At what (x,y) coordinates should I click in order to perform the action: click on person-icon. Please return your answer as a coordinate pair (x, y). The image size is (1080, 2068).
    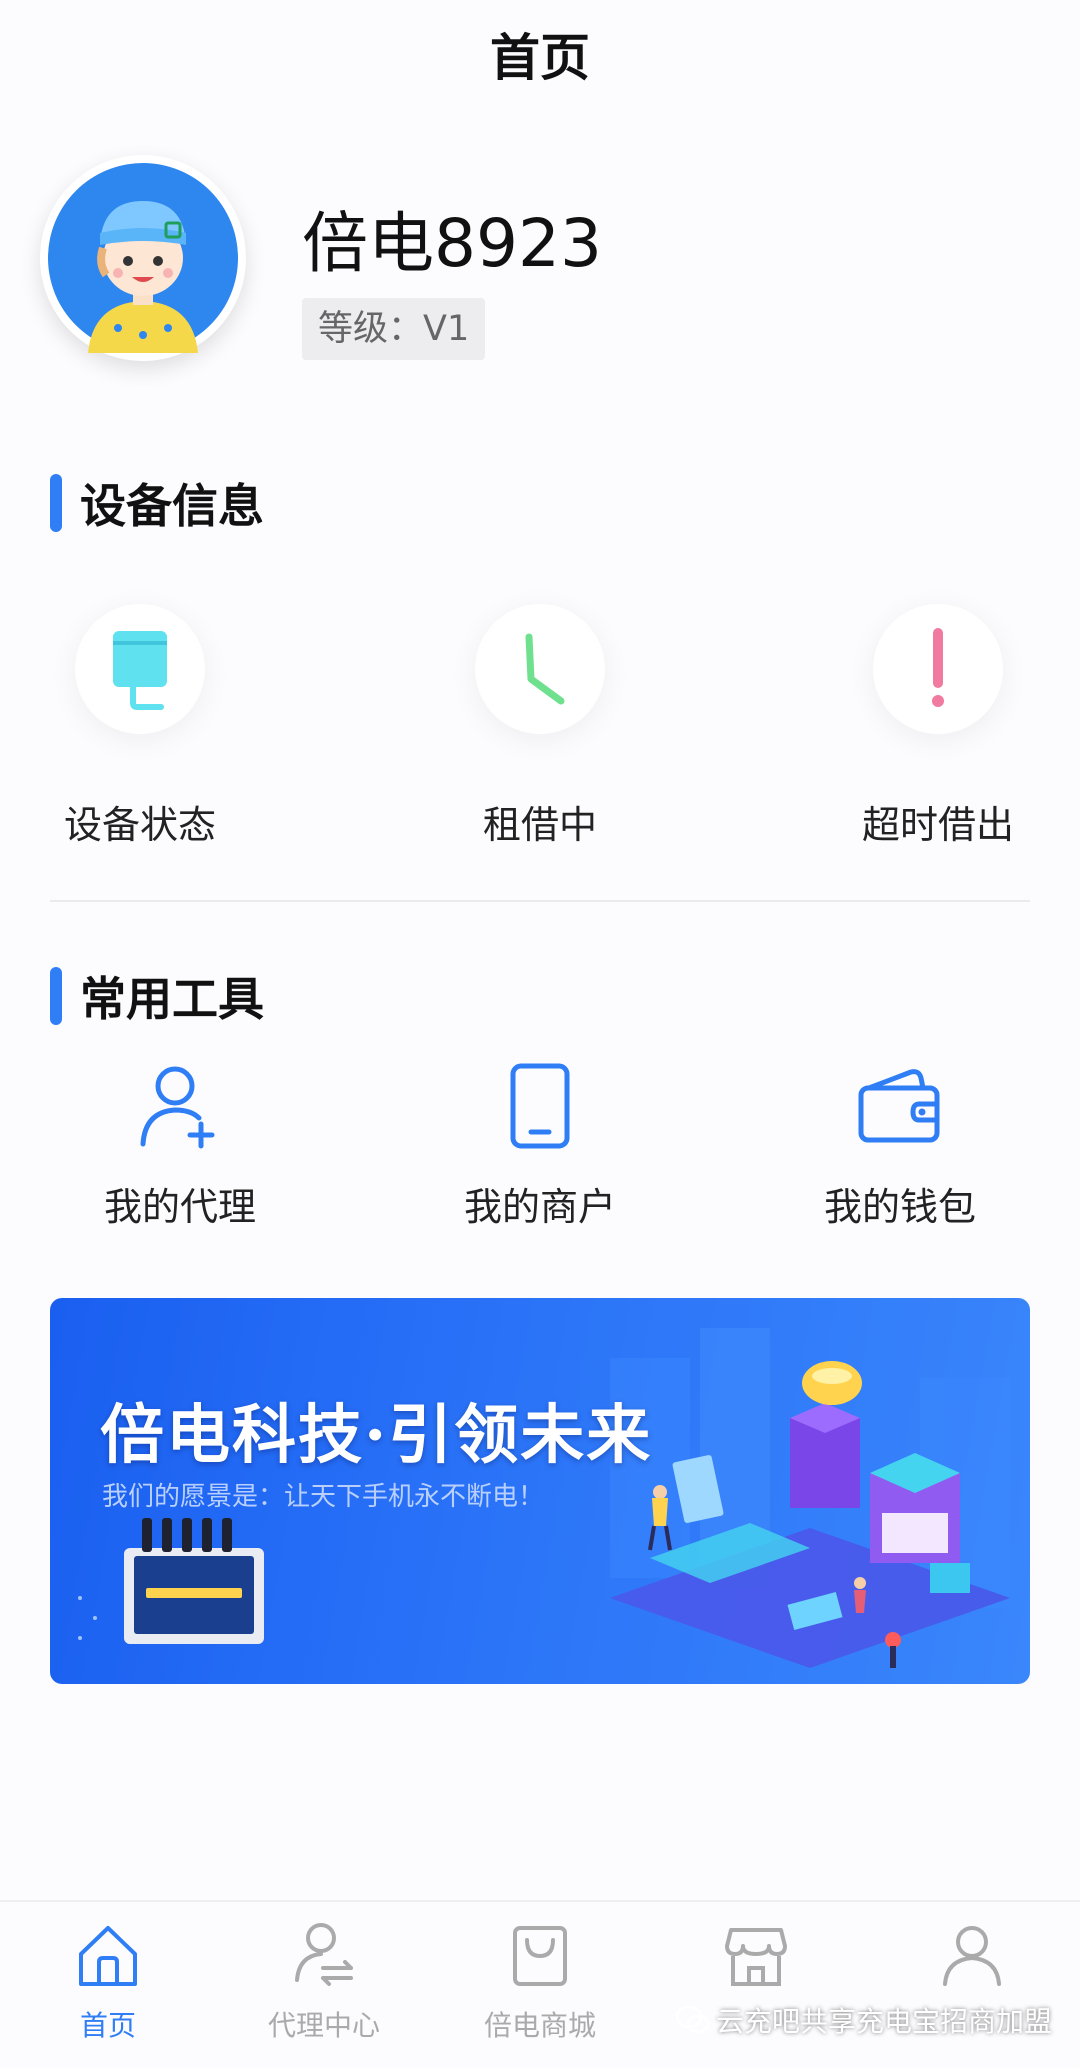
    Looking at the image, I should click on (972, 1955).